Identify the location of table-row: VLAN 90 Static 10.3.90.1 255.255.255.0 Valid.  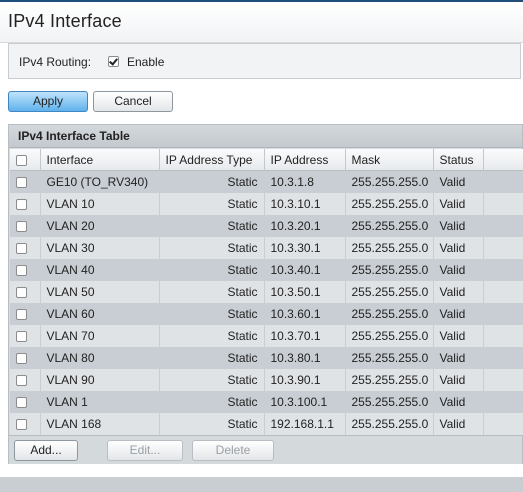
(266, 380).